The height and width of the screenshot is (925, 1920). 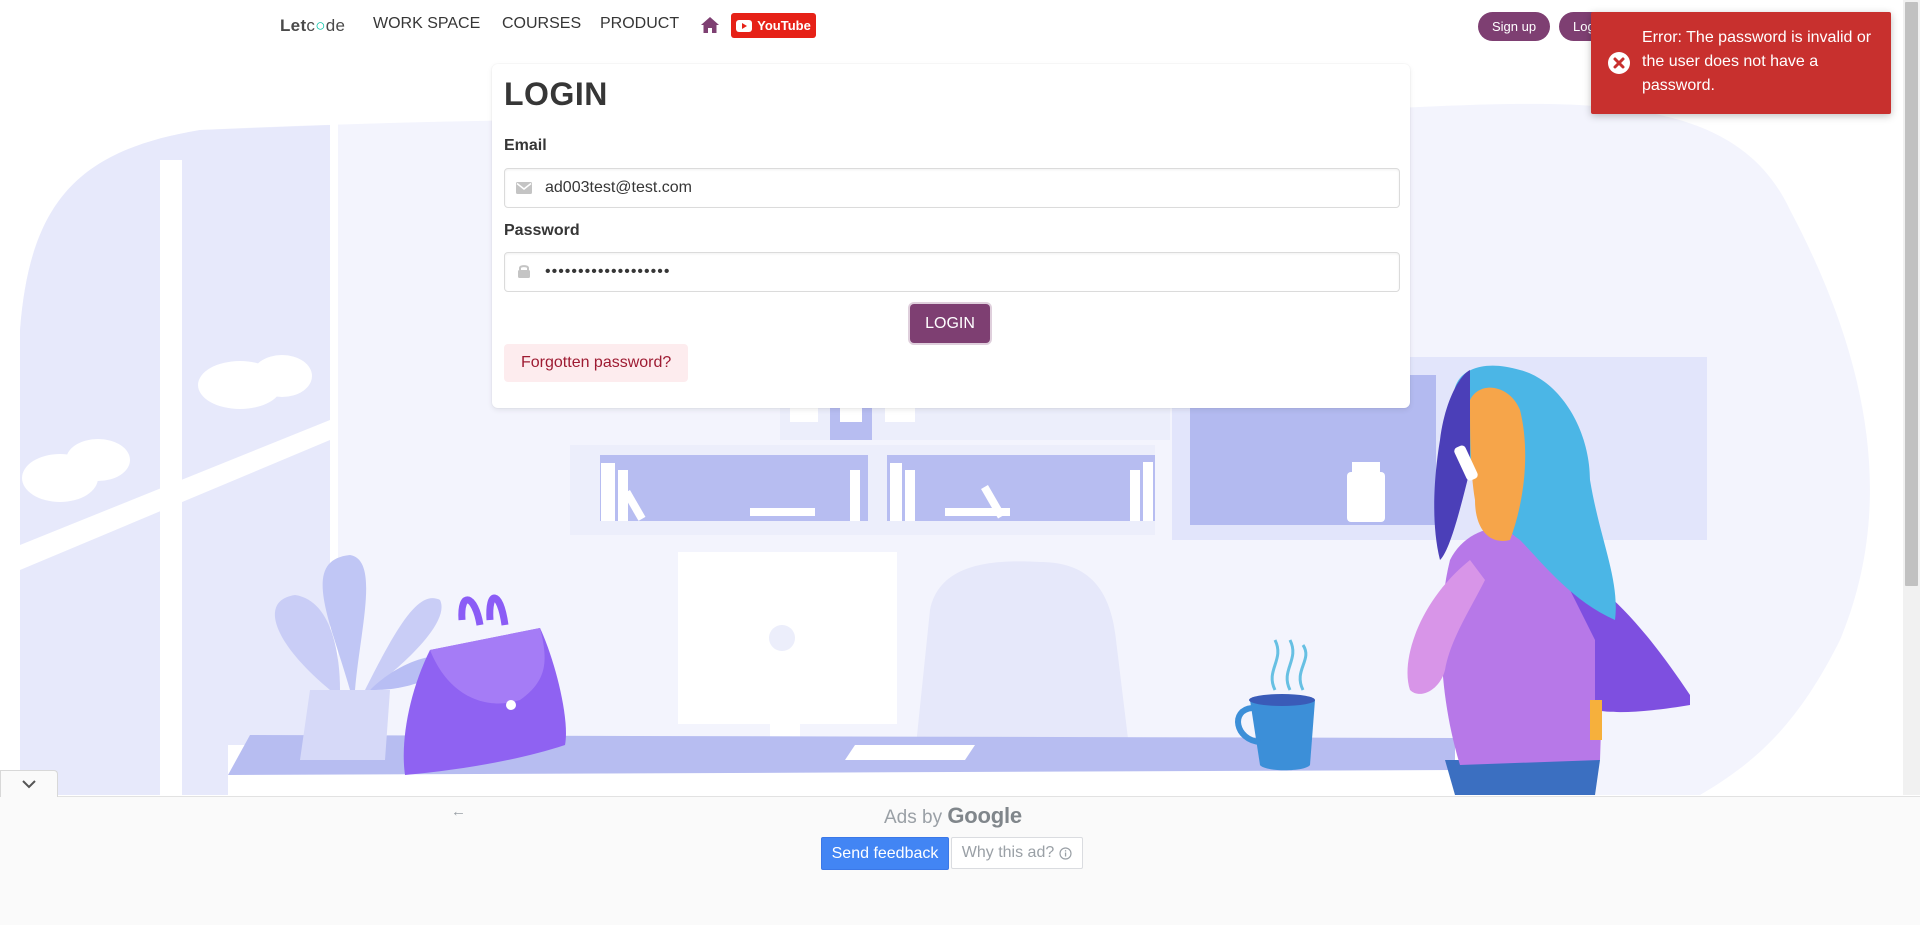 What do you see at coordinates (1514, 26) in the screenshot?
I see `signup-button: Sign up` at bounding box center [1514, 26].